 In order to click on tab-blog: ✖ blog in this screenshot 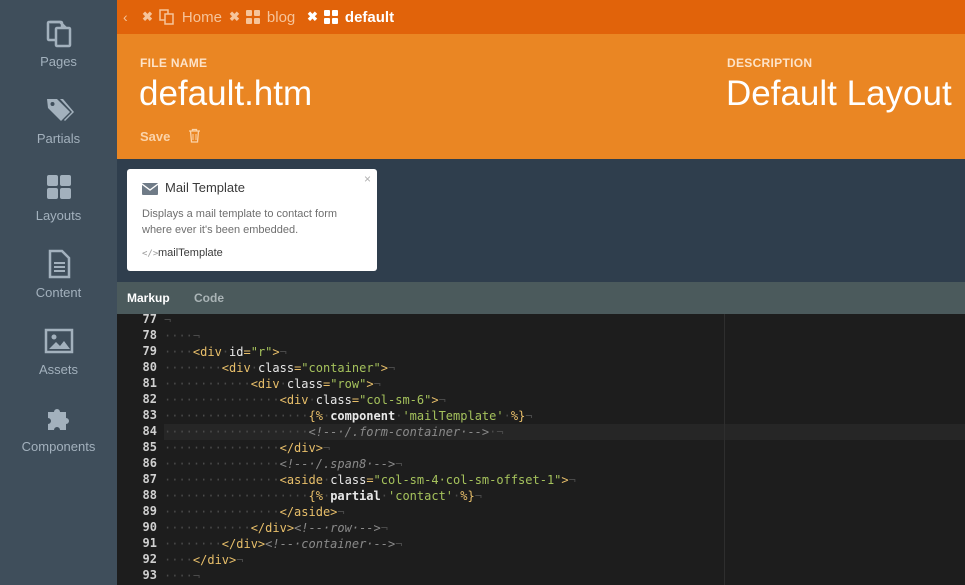, I will do `click(262, 17)`.